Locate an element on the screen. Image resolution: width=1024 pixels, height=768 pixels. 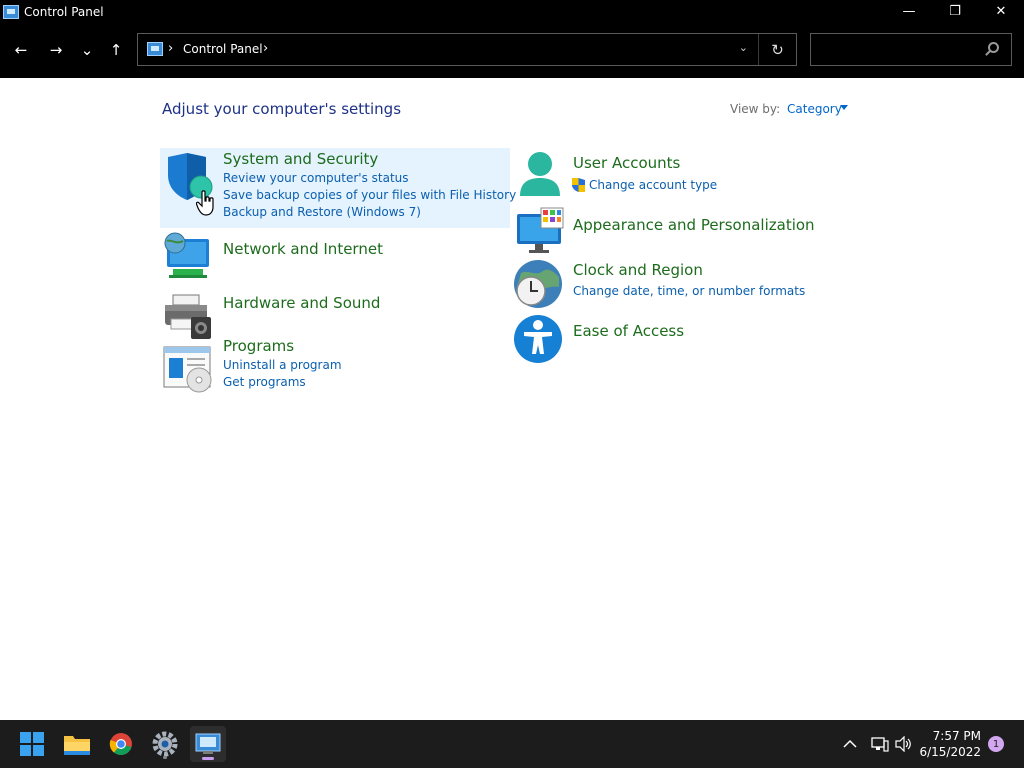
clock-globe-icon is located at coordinates (538, 284).